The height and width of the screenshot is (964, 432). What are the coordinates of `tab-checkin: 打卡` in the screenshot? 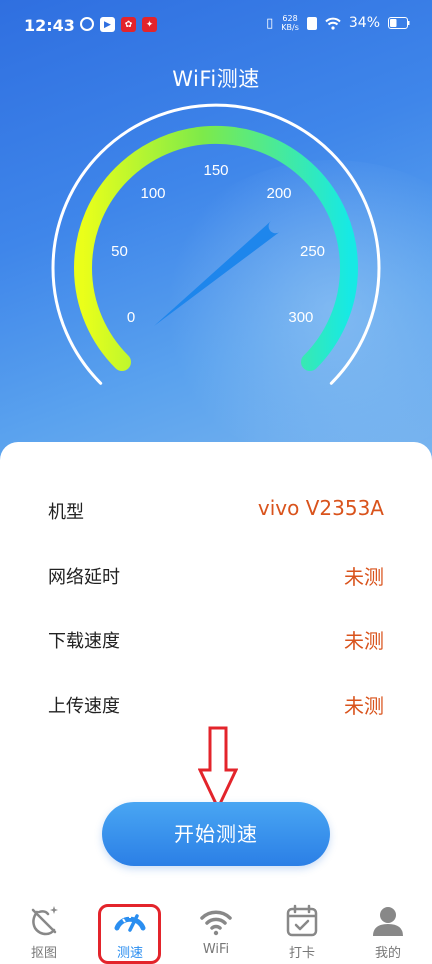 It's located at (302, 933).